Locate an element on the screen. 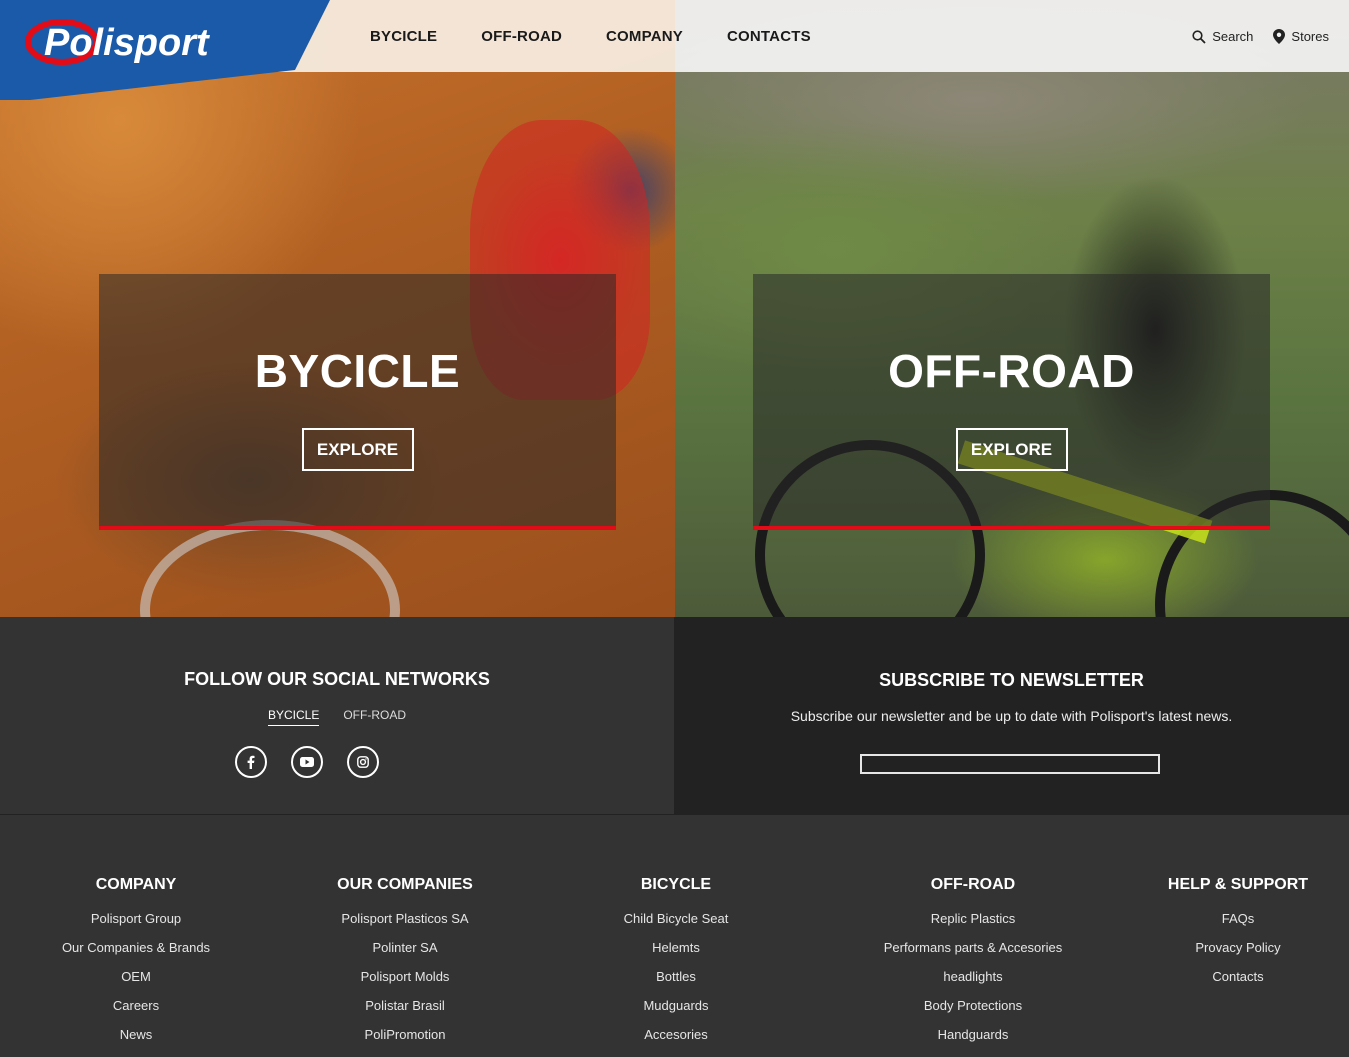  footer-link: Careers is located at coordinates (136, 1005).